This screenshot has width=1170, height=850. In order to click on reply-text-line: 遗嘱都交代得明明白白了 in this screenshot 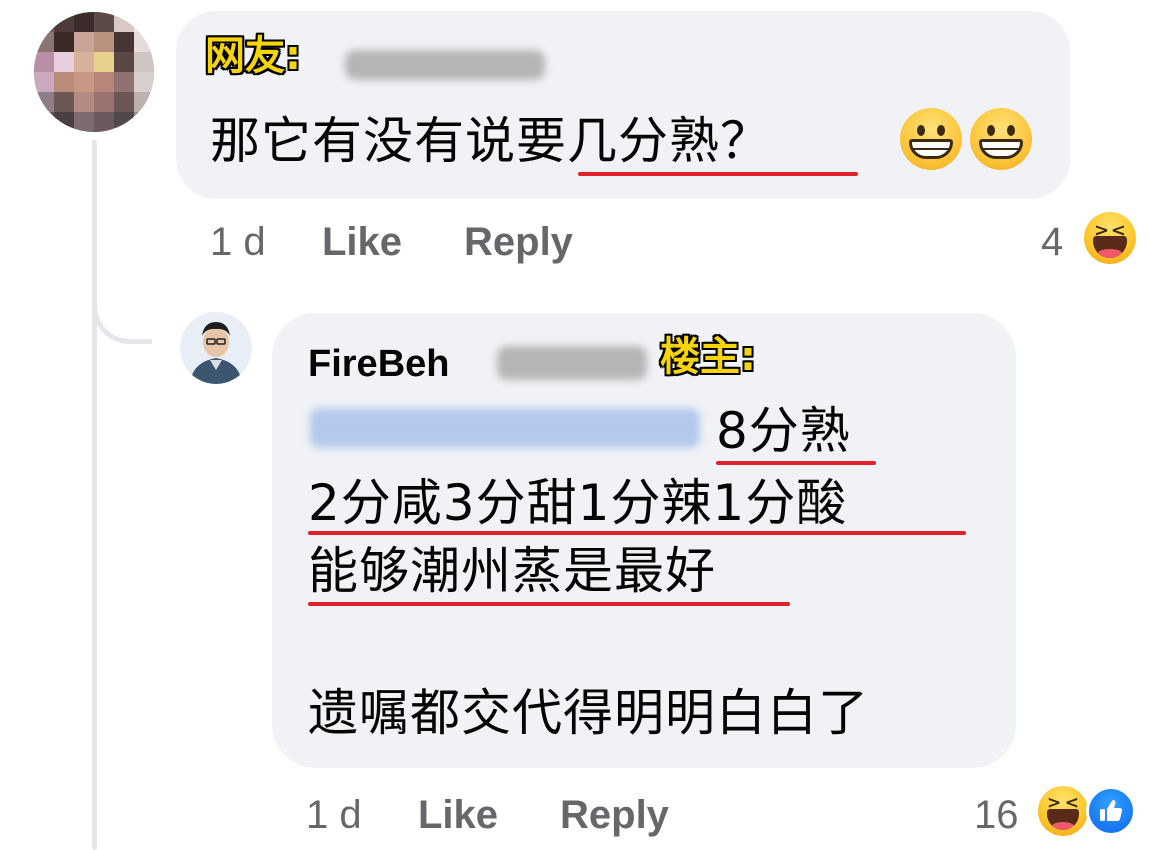, I will do `click(588, 713)`.